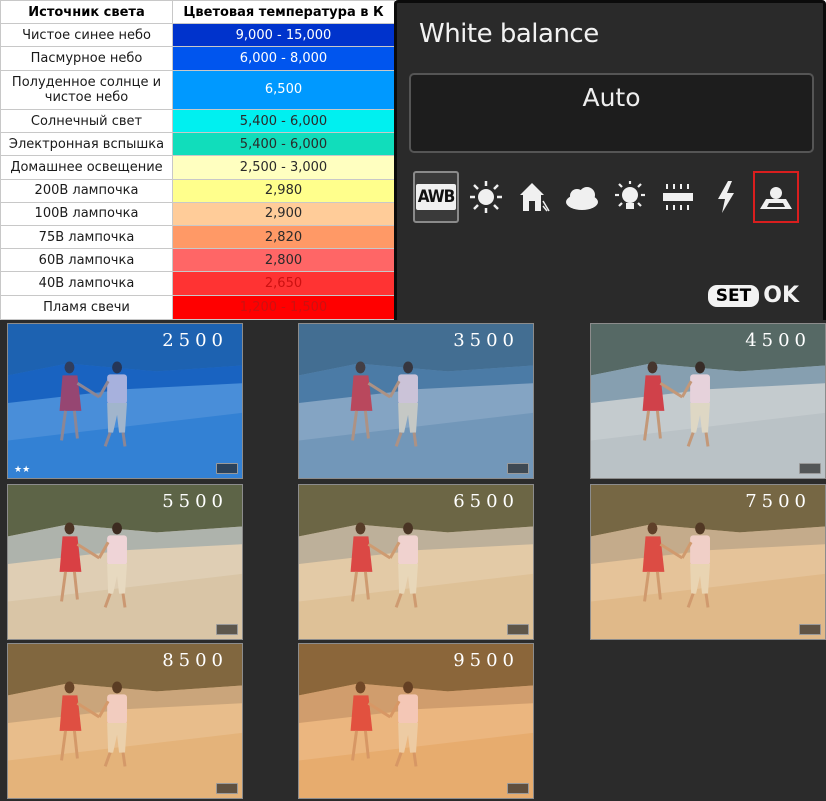  What do you see at coordinates (582, 197) in the screenshot?
I see `cloudy-icon` at bounding box center [582, 197].